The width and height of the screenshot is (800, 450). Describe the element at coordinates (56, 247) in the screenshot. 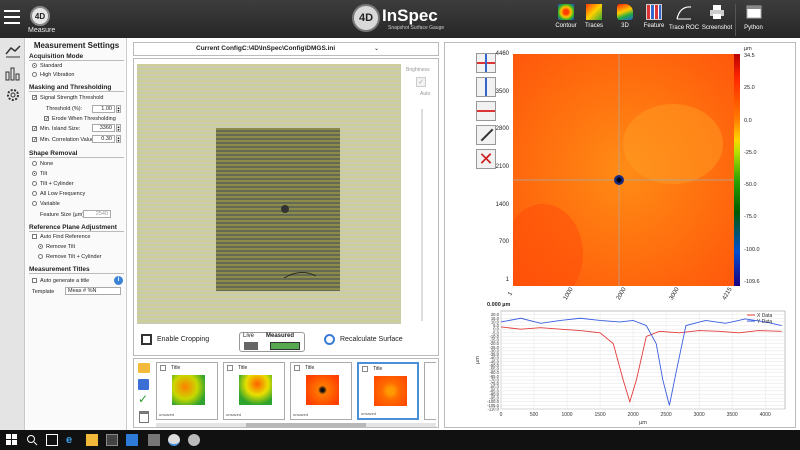

I see `remove-tilt-radio: Remove Tilt` at that location.